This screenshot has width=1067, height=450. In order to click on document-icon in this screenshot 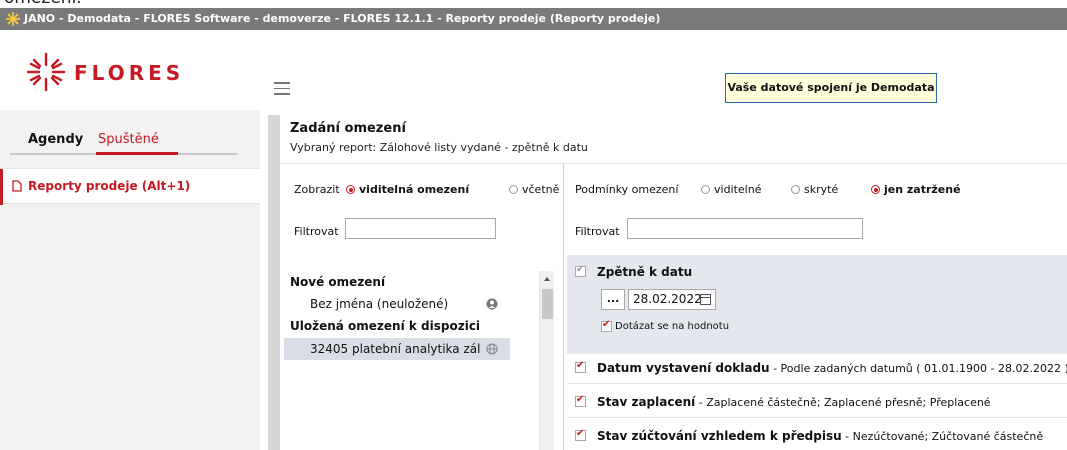, I will do `click(17, 186)`.